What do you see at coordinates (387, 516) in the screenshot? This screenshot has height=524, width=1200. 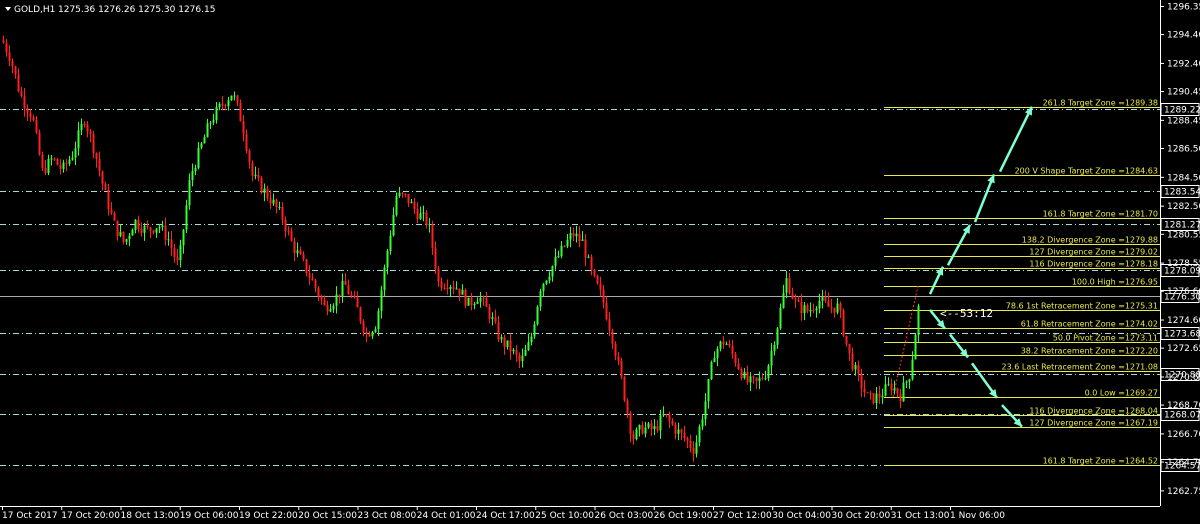 I see `x-tick-label: 23 Oct 08:00` at bounding box center [387, 516].